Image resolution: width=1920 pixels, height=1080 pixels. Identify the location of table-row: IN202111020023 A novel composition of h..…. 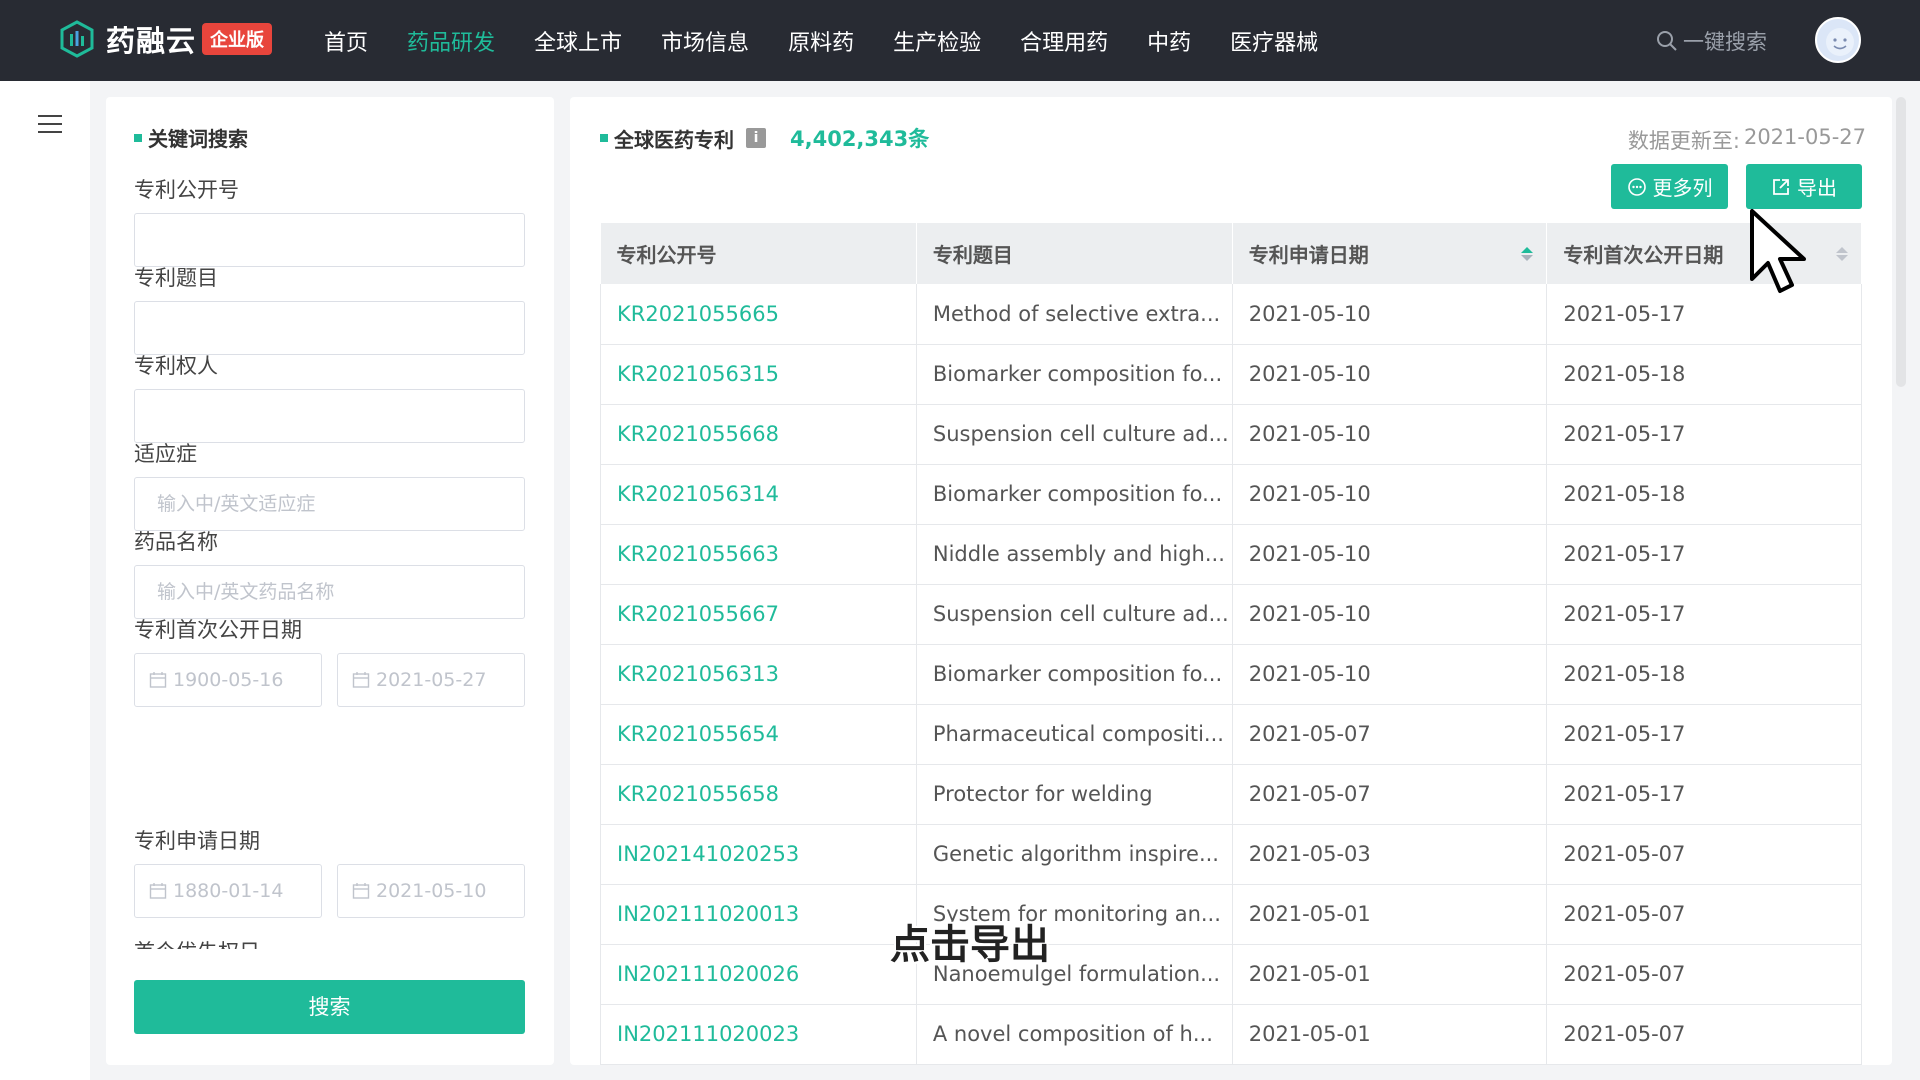
(1231, 1034).